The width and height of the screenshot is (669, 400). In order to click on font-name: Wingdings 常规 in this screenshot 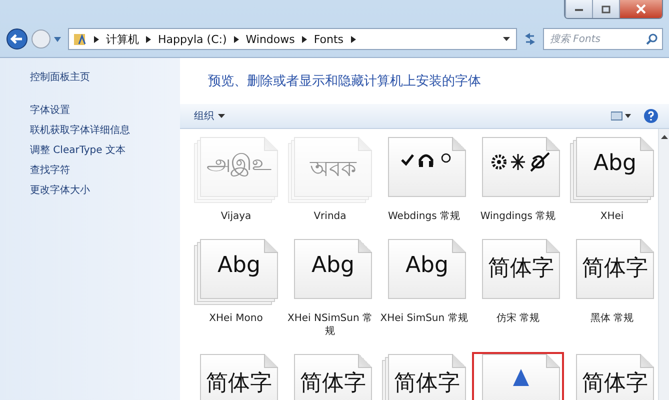, I will do `click(518, 216)`.